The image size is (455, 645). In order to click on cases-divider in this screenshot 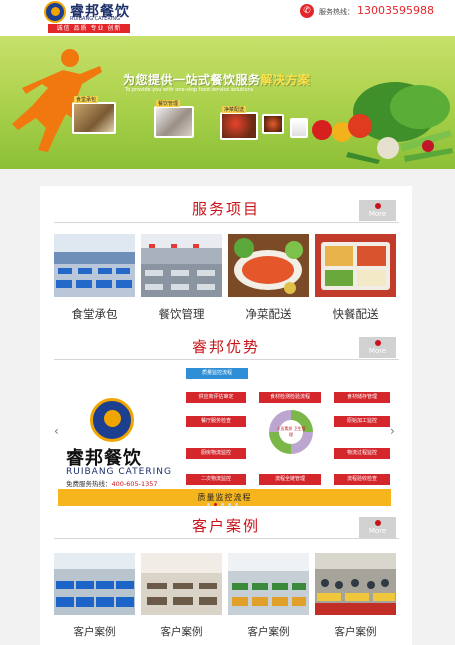, I will do `click(226, 538)`.